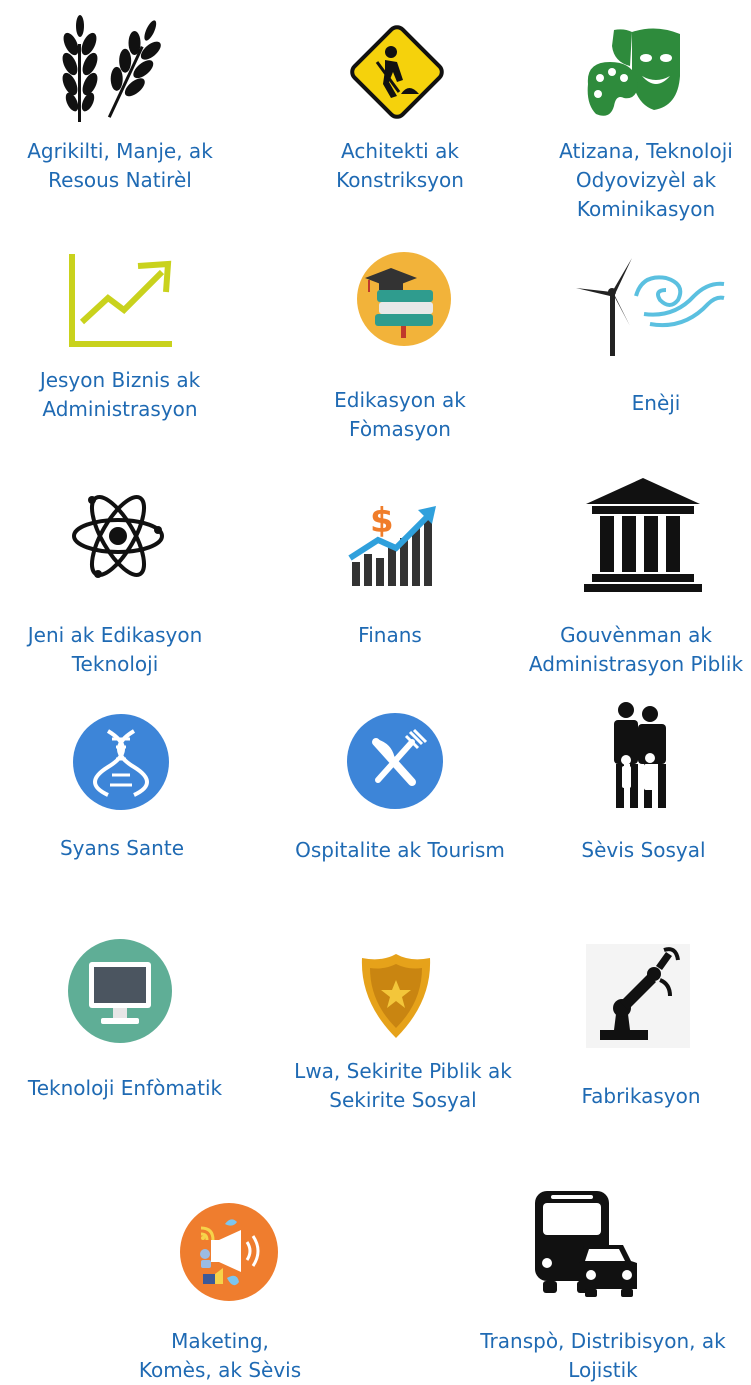  I want to click on label-line: Fòmasyon, so click(400, 429).